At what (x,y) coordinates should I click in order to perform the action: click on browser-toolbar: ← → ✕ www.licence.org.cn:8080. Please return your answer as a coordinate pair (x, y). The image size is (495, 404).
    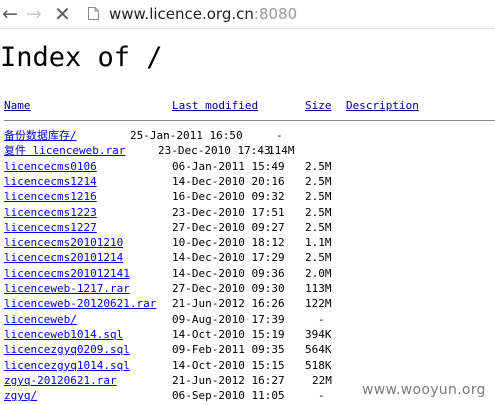
    Looking at the image, I should click on (247, 14).